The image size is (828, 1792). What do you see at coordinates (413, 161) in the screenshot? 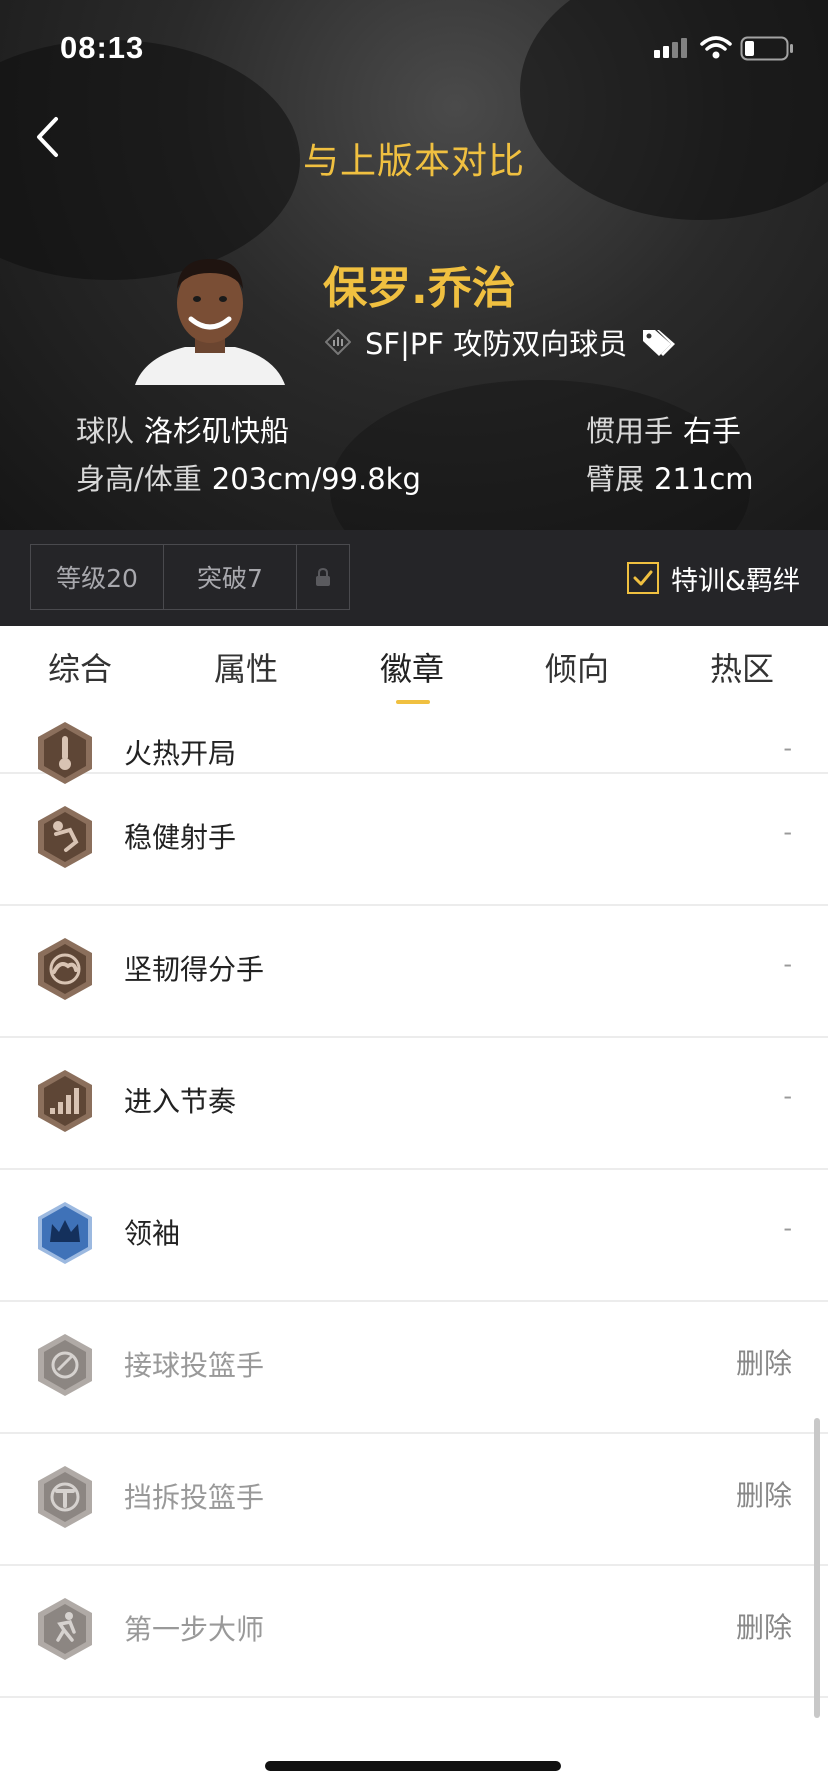
I see `page-title: 与上版本对比` at bounding box center [413, 161].